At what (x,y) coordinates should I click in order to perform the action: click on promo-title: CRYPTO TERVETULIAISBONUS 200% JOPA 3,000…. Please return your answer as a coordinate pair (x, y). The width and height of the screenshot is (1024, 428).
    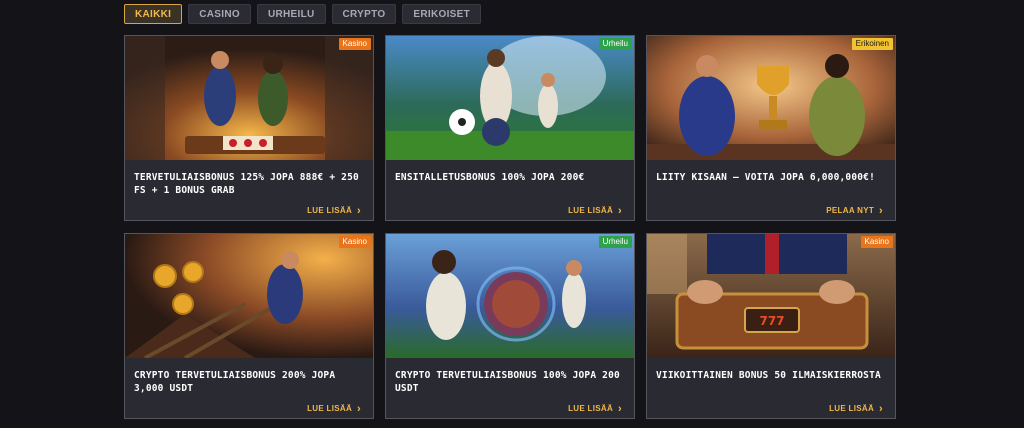
    Looking at the image, I should click on (235, 382).